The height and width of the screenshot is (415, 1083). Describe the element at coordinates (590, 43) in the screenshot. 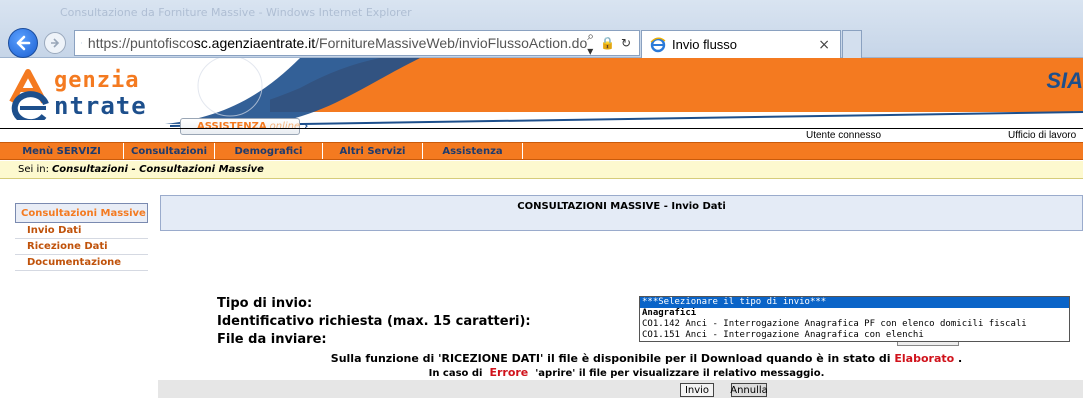

I see `search-icon: ⌕ ▾` at that location.